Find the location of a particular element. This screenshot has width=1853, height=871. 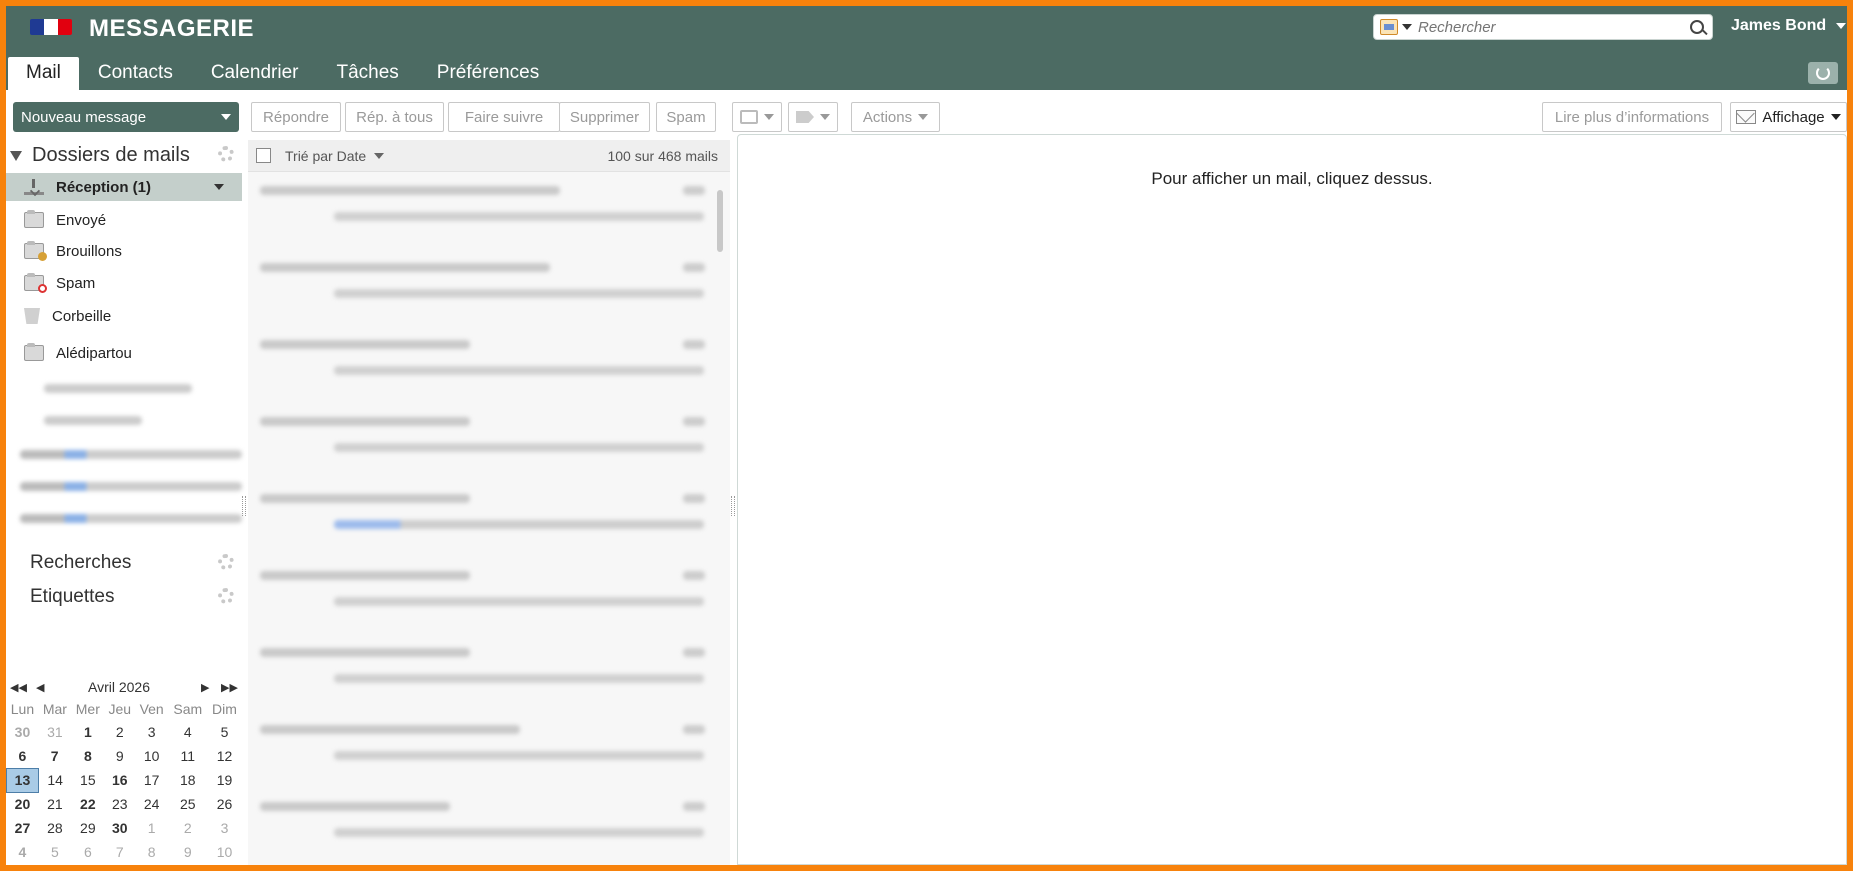

next-year-icon: ▶▶ is located at coordinates (229, 687).